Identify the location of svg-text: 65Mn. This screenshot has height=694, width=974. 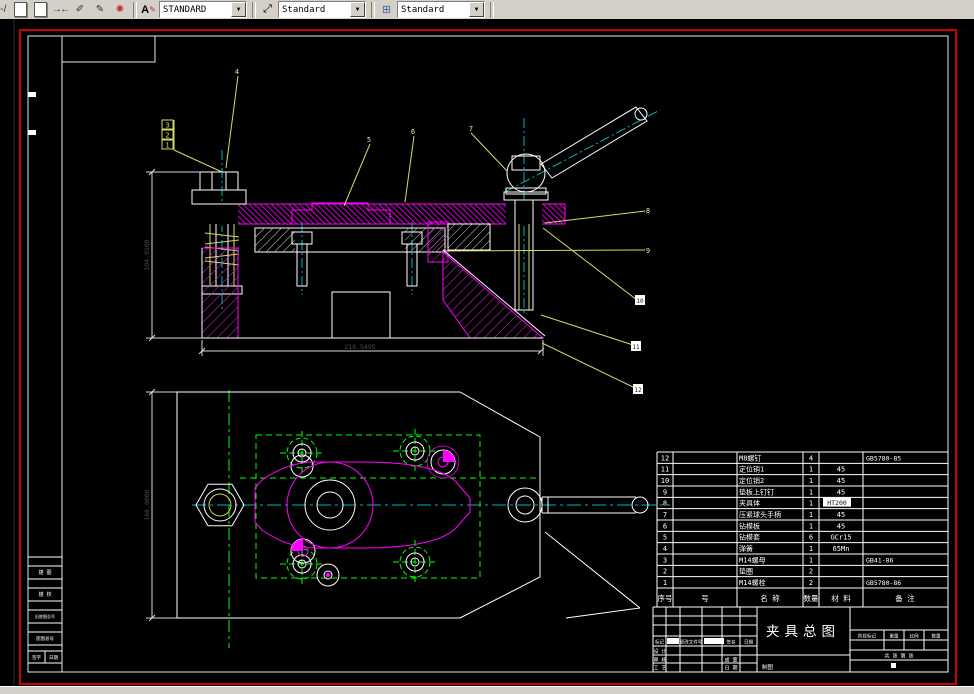
(841, 549).